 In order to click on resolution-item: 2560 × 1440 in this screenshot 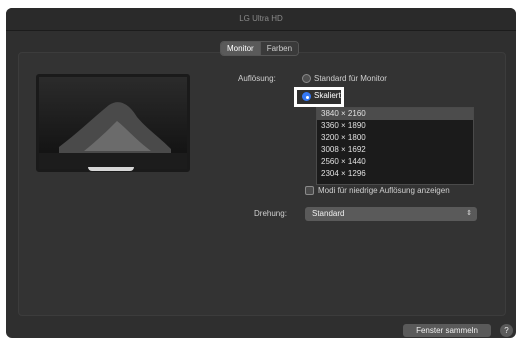, I will do `click(395, 162)`.